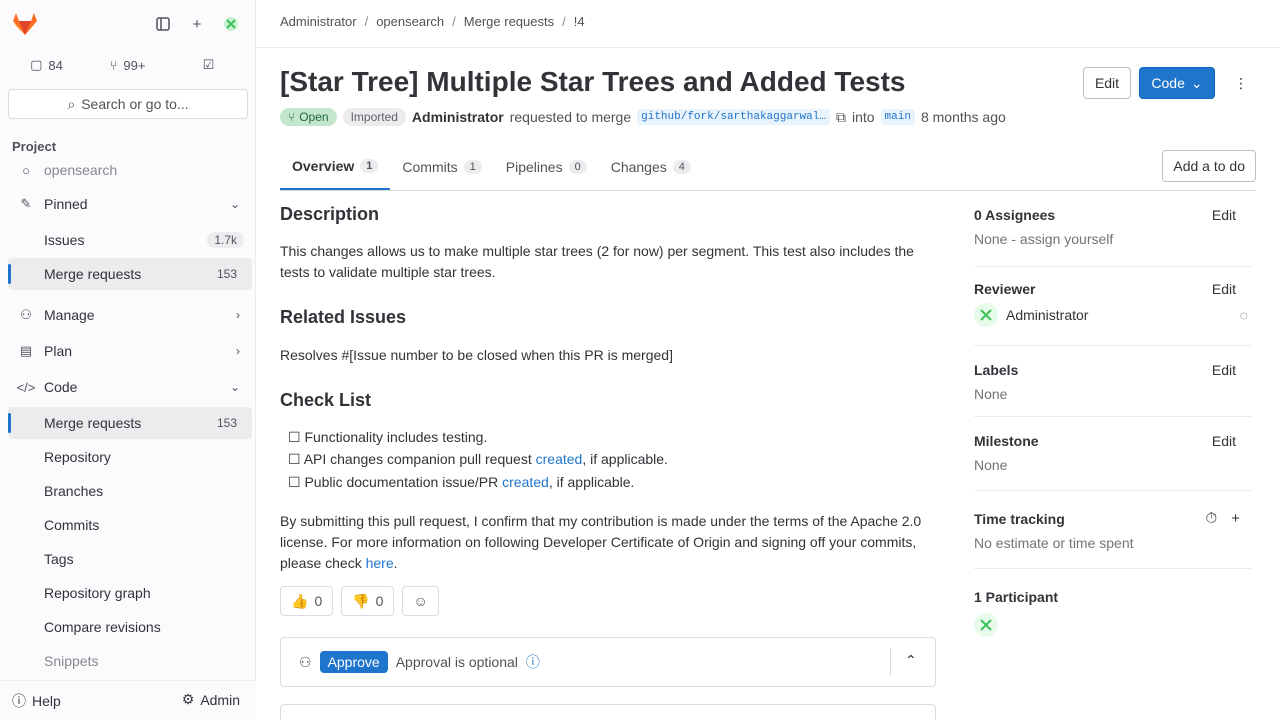  What do you see at coordinates (307, 601) in the screenshot?
I see `thumbs-up-button: 👍 0` at bounding box center [307, 601].